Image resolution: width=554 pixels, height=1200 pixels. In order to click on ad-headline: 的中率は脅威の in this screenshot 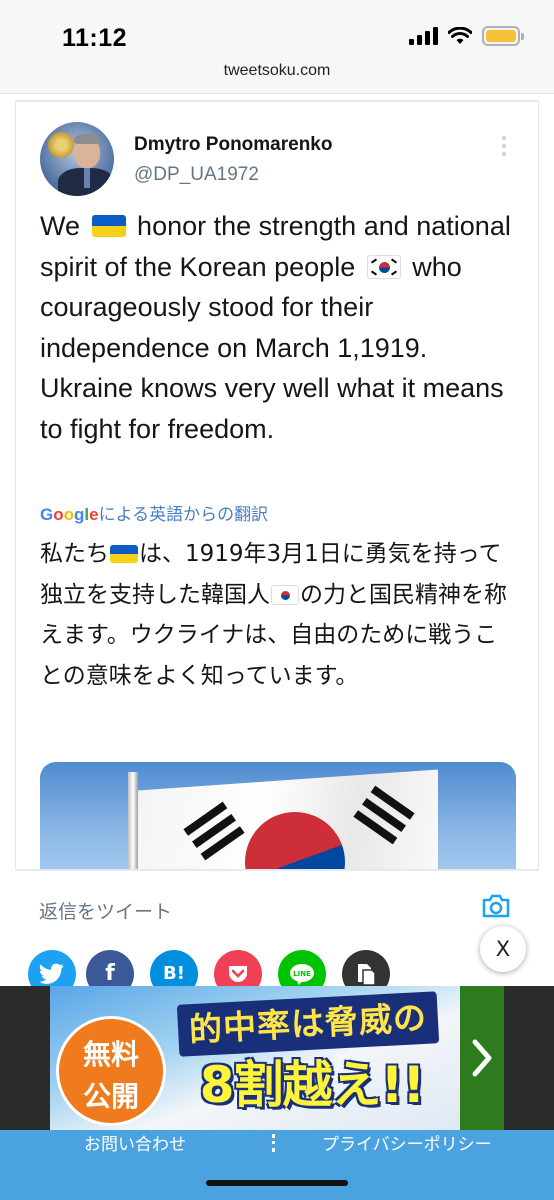, I will do `click(308, 1024)`.